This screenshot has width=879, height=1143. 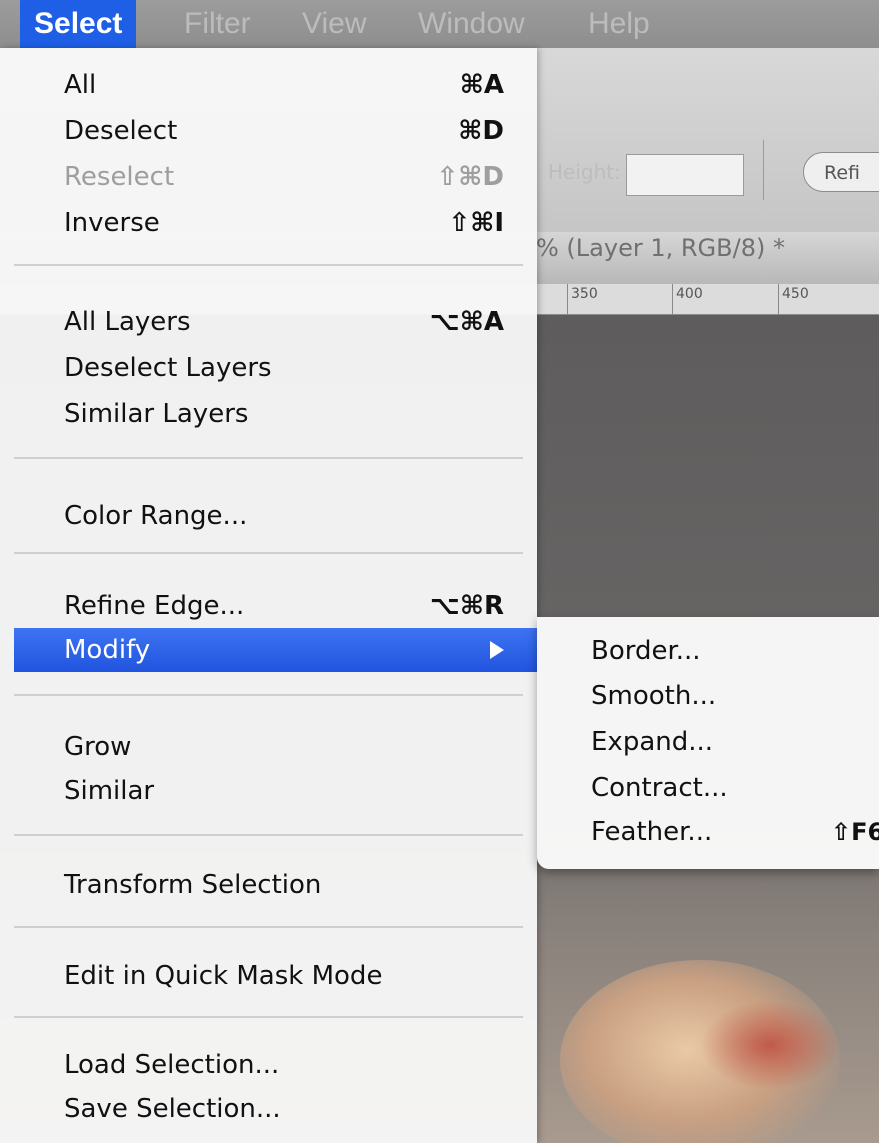 What do you see at coordinates (268, 177) in the screenshot?
I see `menu-item-reselect: Reselect ⇧⌘D` at bounding box center [268, 177].